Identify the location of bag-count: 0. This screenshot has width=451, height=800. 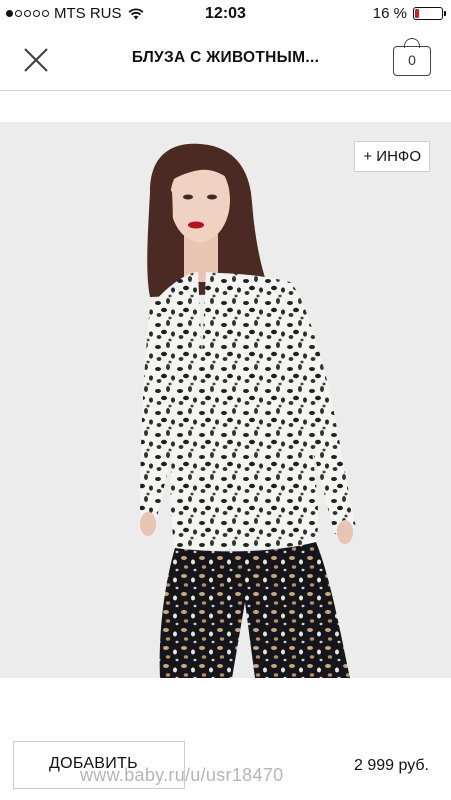
(412, 61).